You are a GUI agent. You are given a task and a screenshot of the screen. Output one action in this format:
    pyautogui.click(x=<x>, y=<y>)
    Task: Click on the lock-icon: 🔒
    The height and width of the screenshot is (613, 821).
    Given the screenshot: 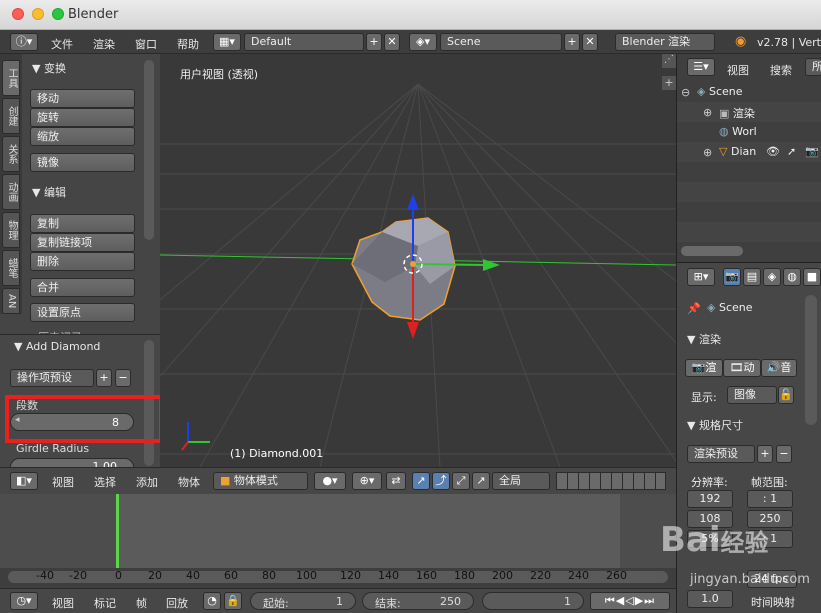 What is the action you would take?
    pyautogui.click(x=233, y=601)
    